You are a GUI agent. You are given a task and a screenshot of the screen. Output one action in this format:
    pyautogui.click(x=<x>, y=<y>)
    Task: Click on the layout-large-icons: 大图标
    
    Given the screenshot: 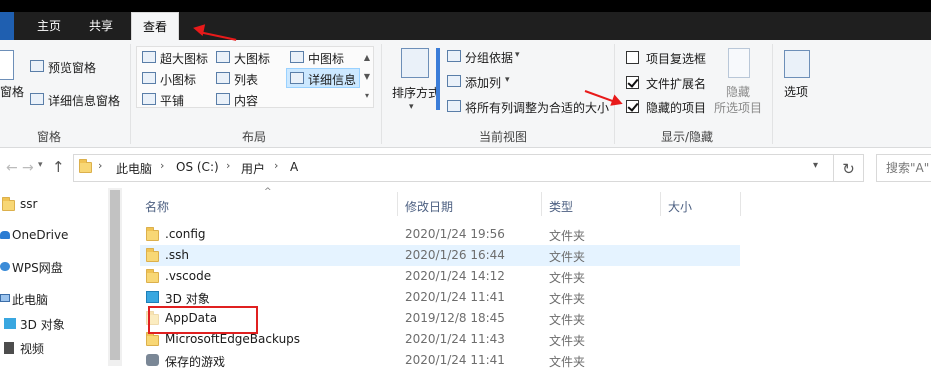 What is the action you would take?
    pyautogui.click(x=252, y=58)
    